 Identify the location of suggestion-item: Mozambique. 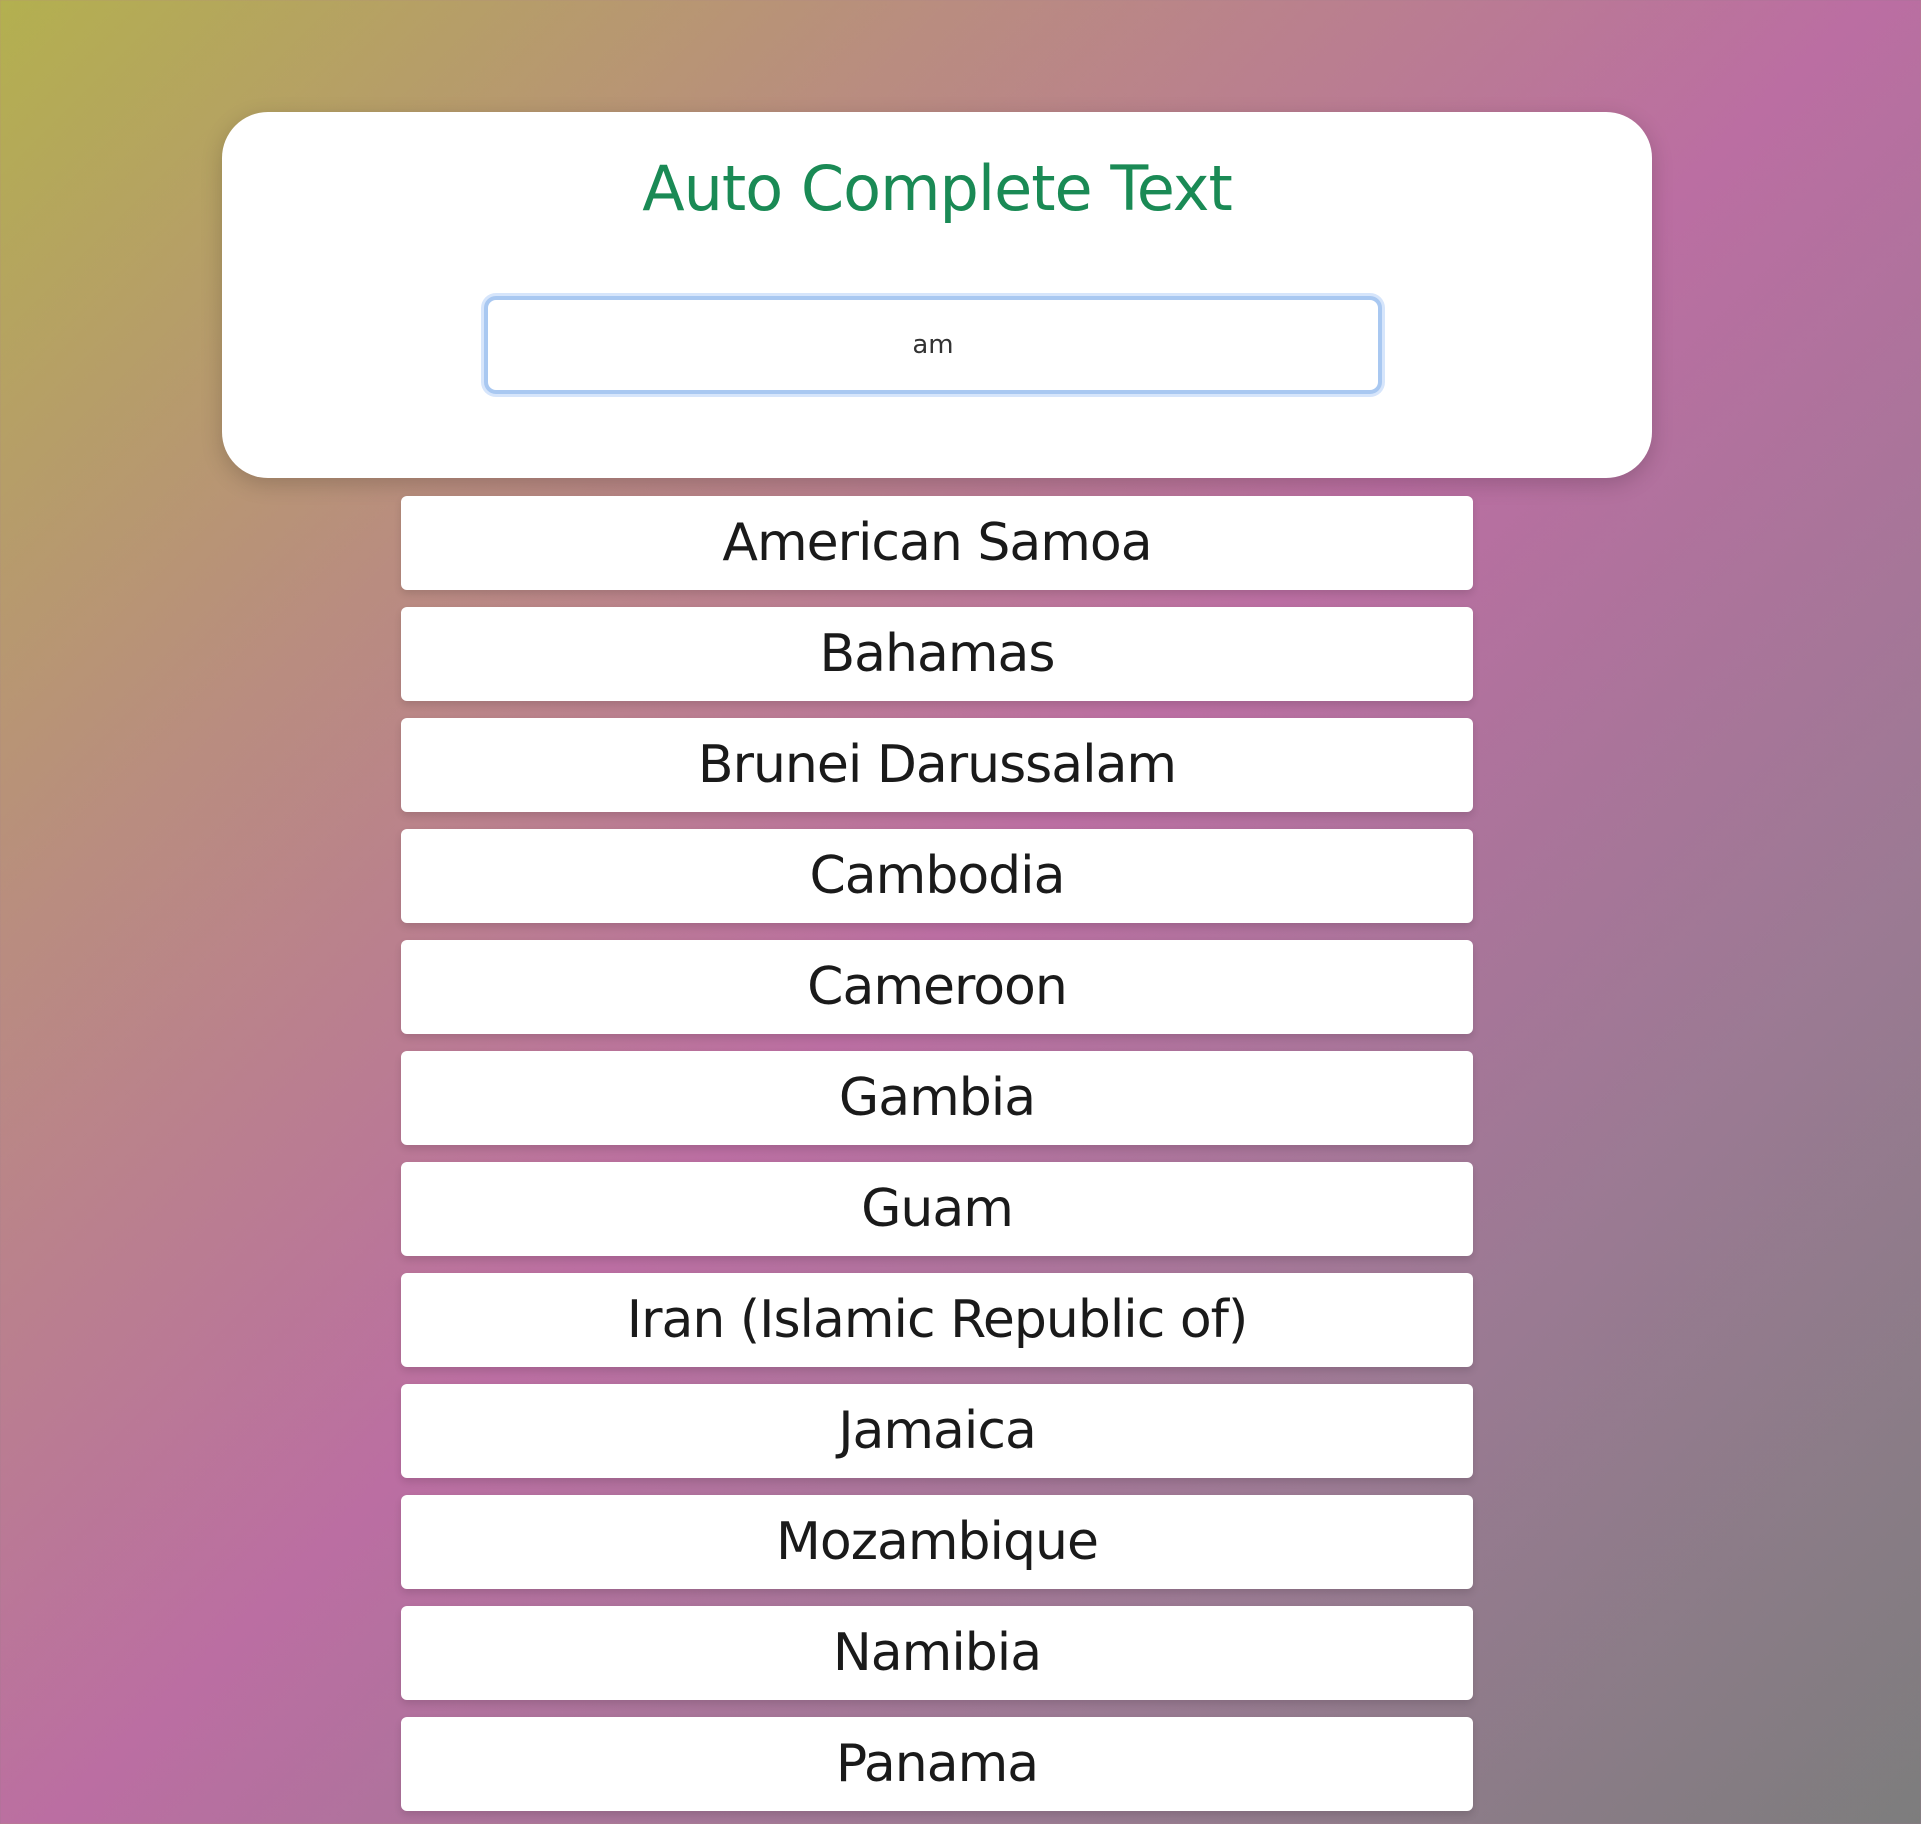
(937, 1542).